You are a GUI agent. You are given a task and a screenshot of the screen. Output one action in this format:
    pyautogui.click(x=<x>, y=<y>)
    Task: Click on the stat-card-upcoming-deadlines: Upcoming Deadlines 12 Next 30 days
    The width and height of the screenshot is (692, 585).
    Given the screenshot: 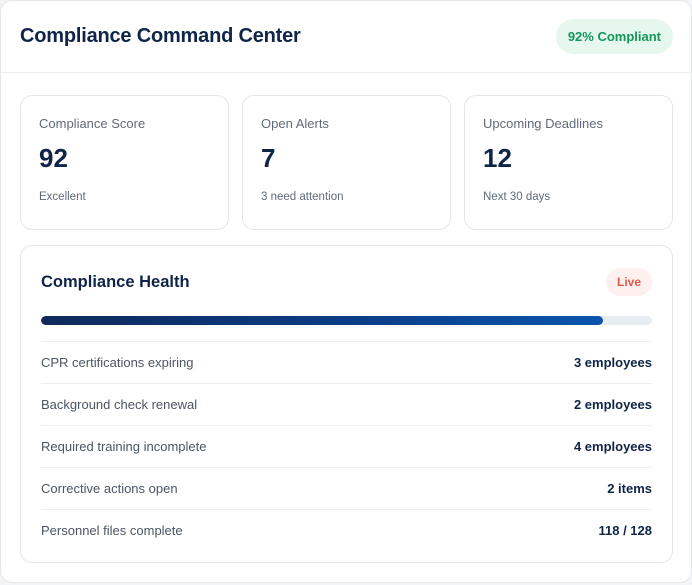 What is the action you would take?
    pyautogui.click(x=568, y=162)
    